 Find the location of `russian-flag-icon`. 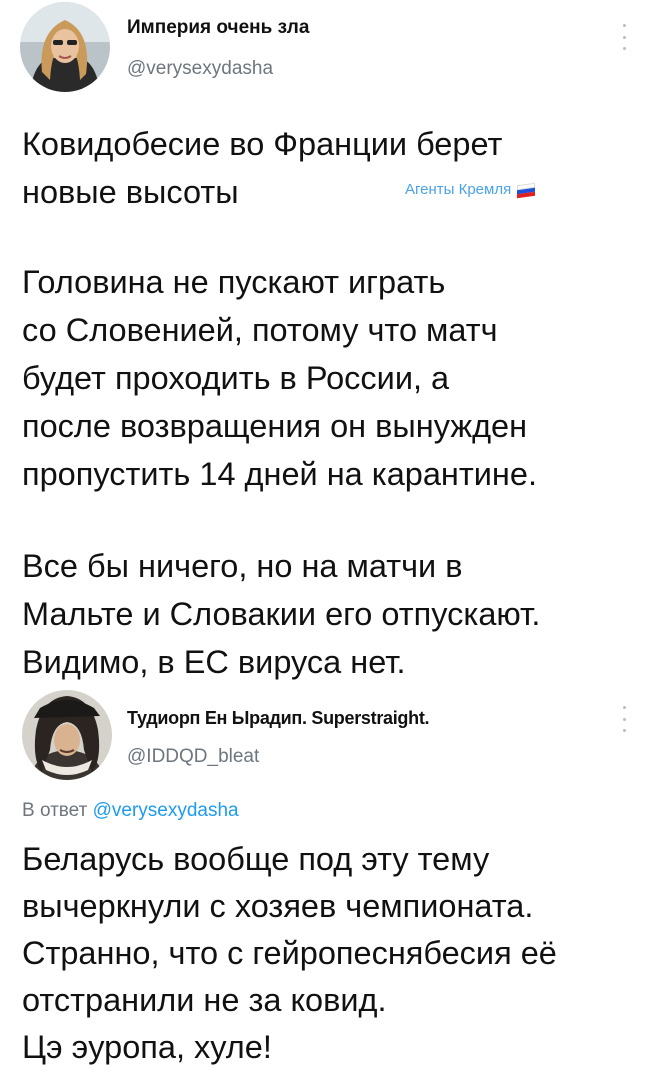

russian-flag-icon is located at coordinates (526, 190).